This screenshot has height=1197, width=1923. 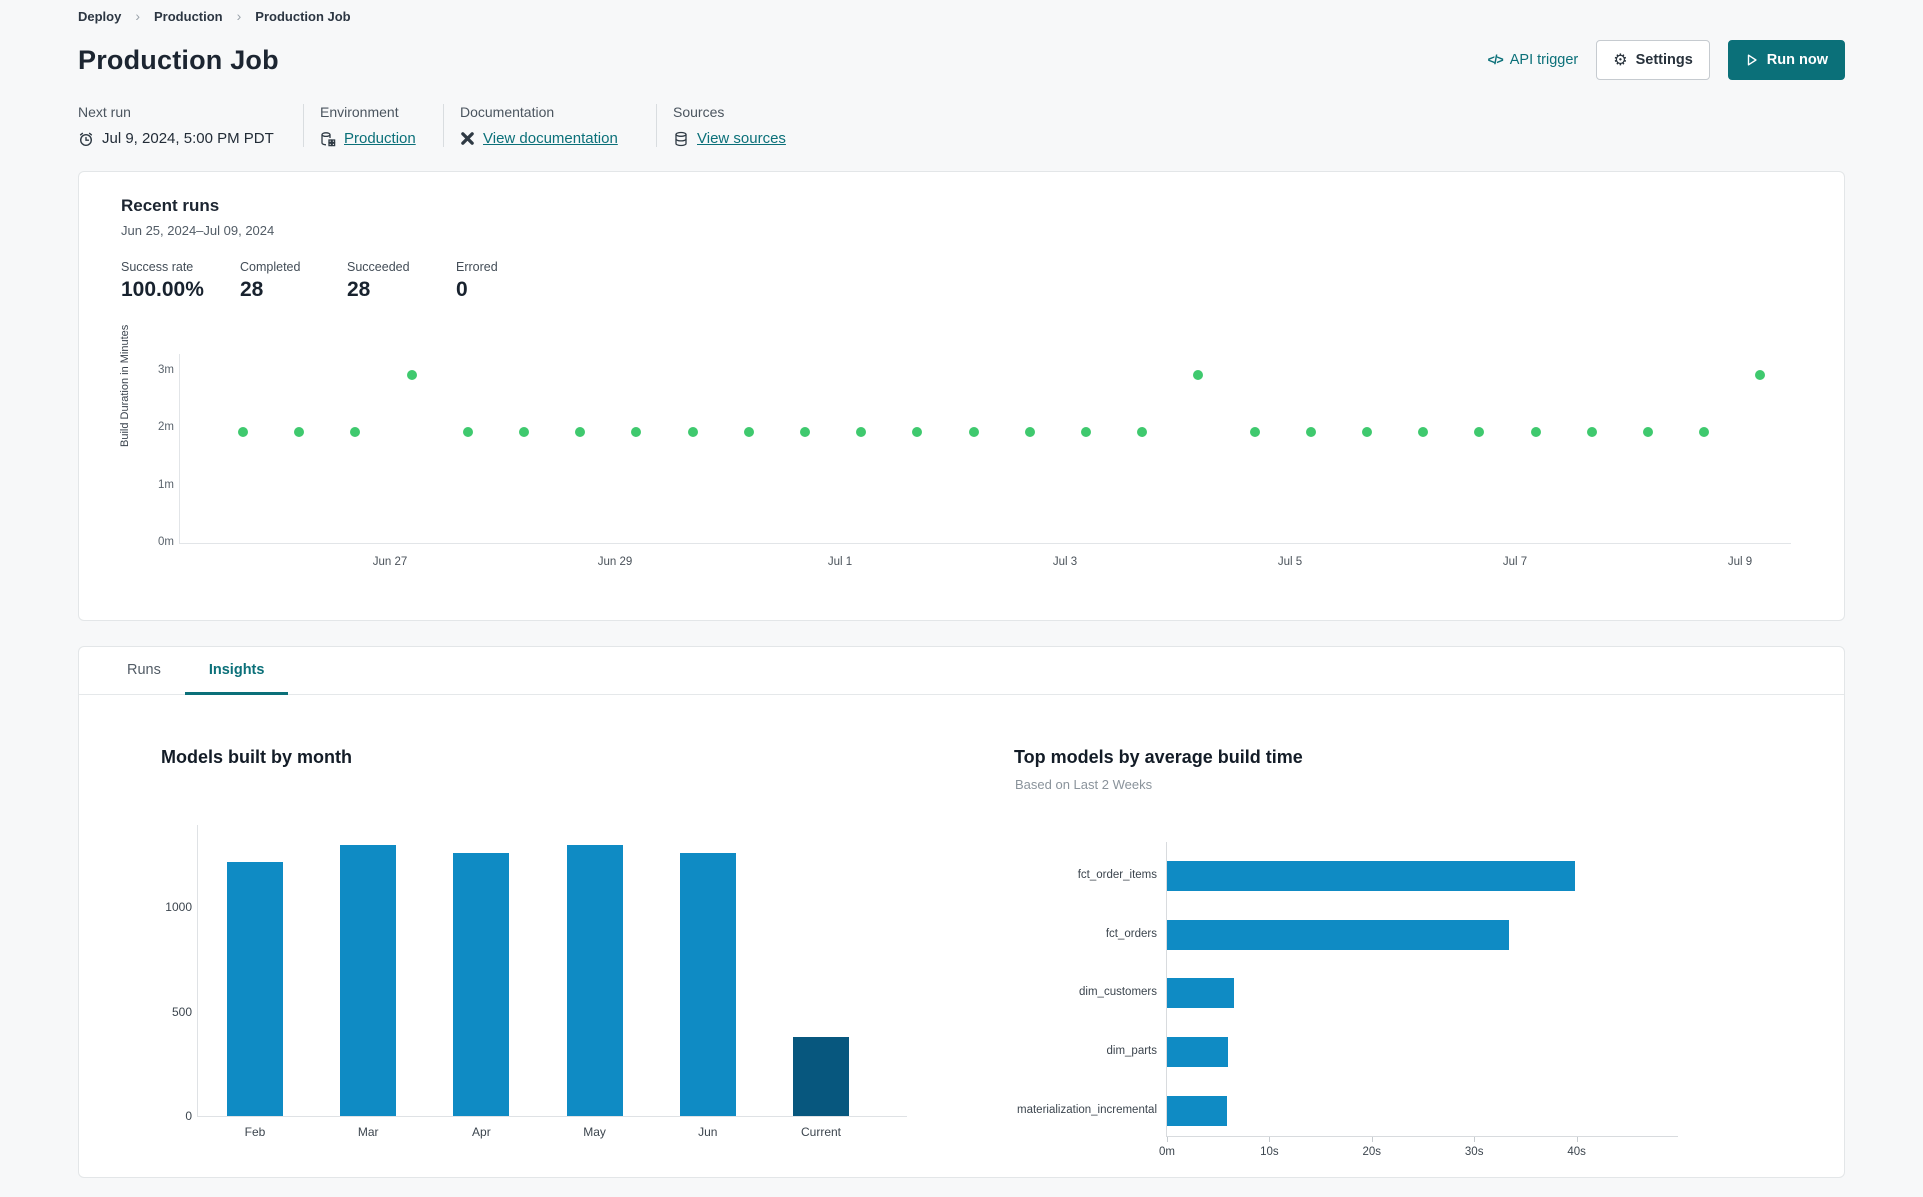 I want to click on tab-insights: Insights, so click(x=236, y=671).